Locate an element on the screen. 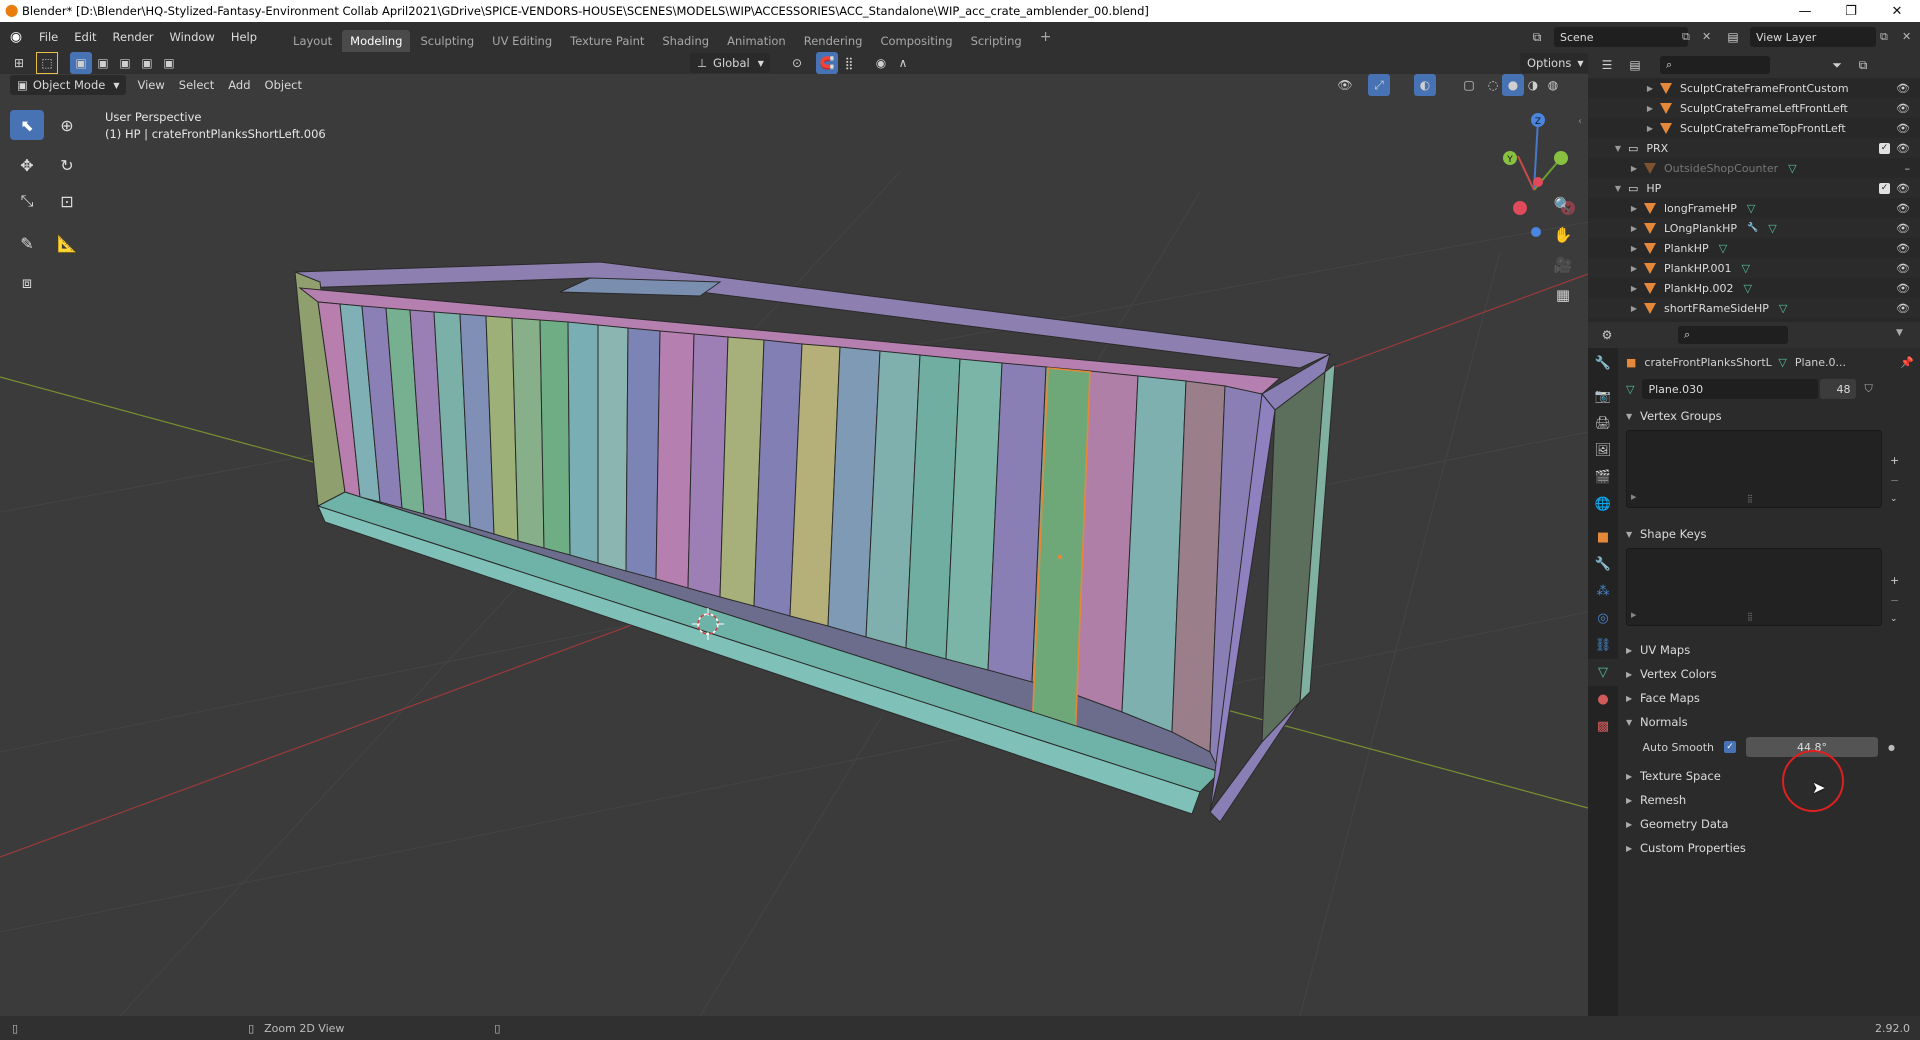  transform-orientation-dropdown: ⊥ Global ▼ is located at coordinates (730, 63).